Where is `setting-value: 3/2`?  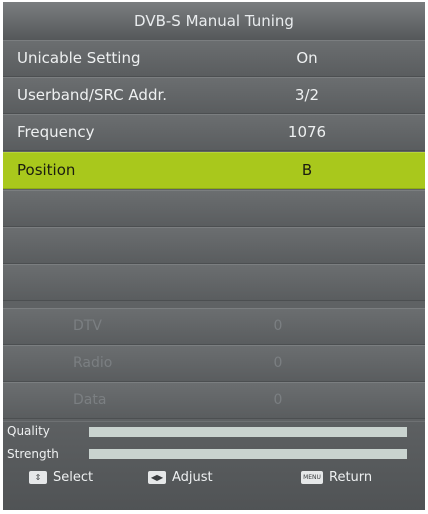
setting-value: 3/2 is located at coordinates (307, 95).